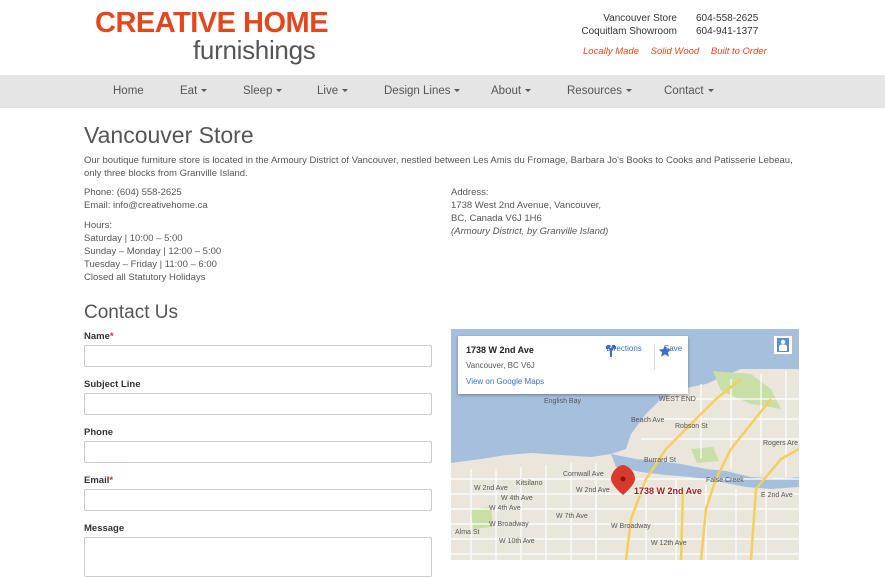 The height and width of the screenshot is (577, 885). What do you see at coordinates (611, 51) in the screenshot?
I see `tagline-item: Locally Made` at bounding box center [611, 51].